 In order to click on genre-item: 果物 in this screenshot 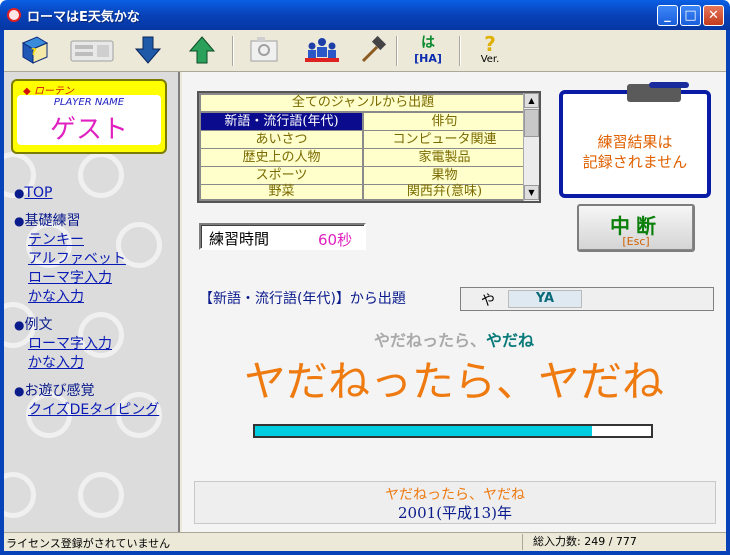, I will do `click(444, 175)`.